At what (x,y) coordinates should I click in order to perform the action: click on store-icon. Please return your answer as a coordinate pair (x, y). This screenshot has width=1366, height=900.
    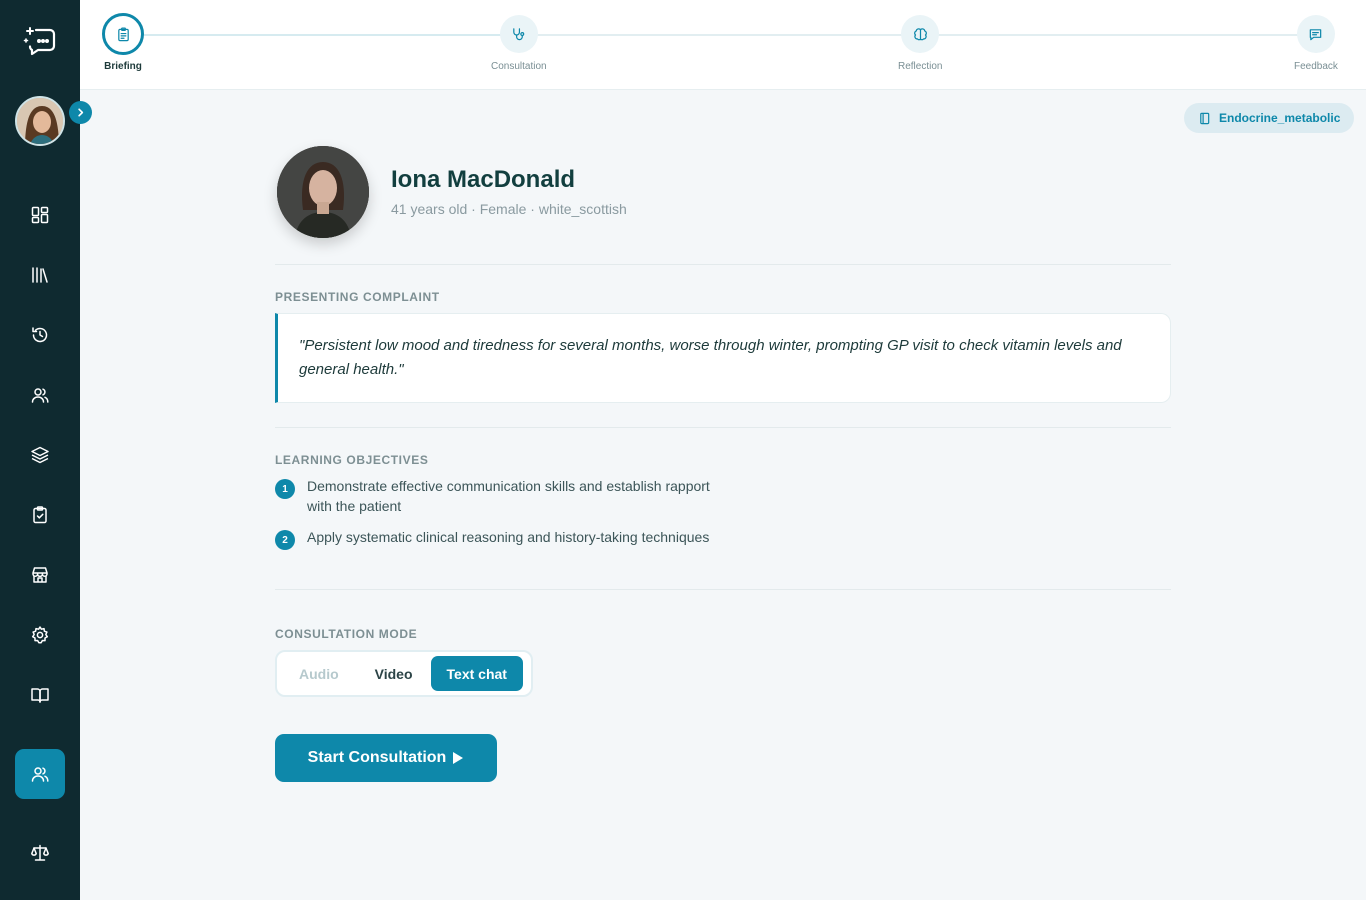
    Looking at the image, I should click on (40, 575).